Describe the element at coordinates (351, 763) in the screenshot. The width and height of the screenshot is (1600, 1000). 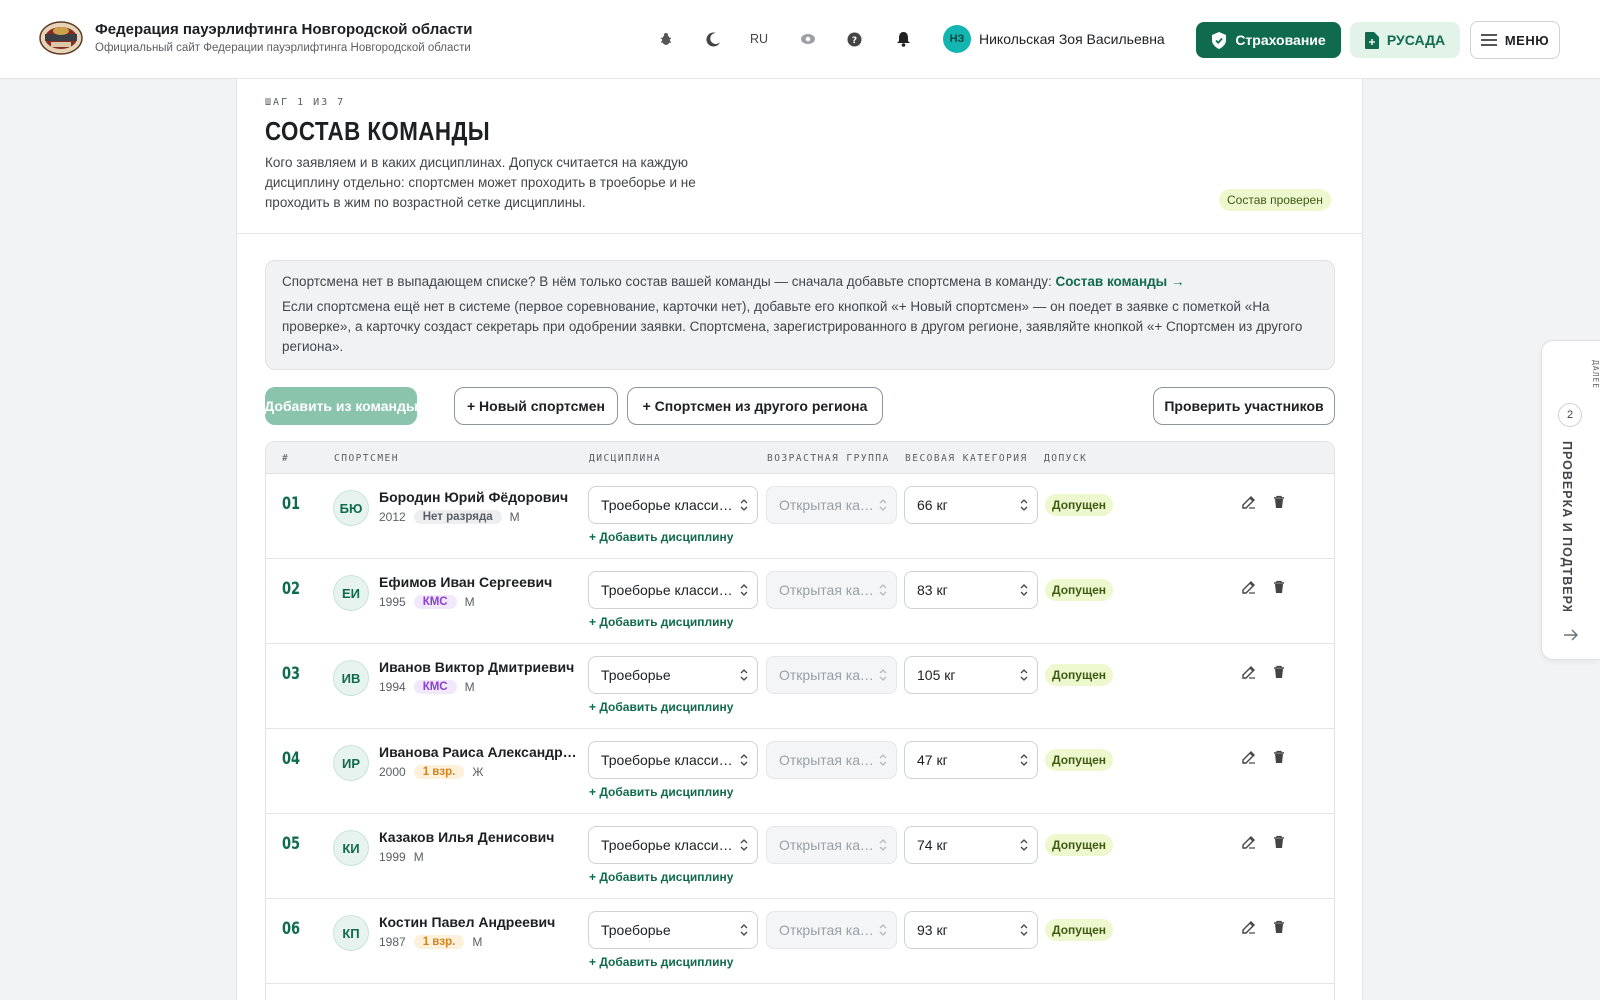
I see `athlete-avatar: ИР` at that location.